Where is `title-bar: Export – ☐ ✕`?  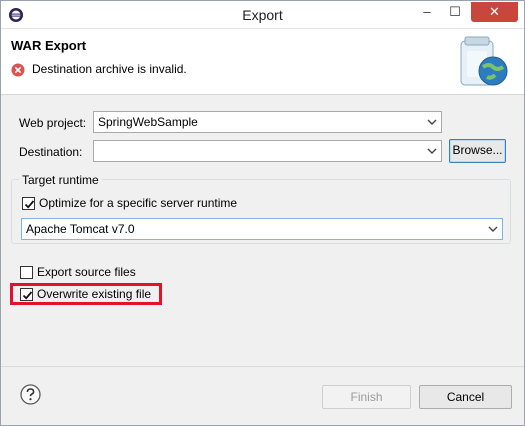 title-bar: Export – ☐ ✕ is located at coordinates (262, 15).